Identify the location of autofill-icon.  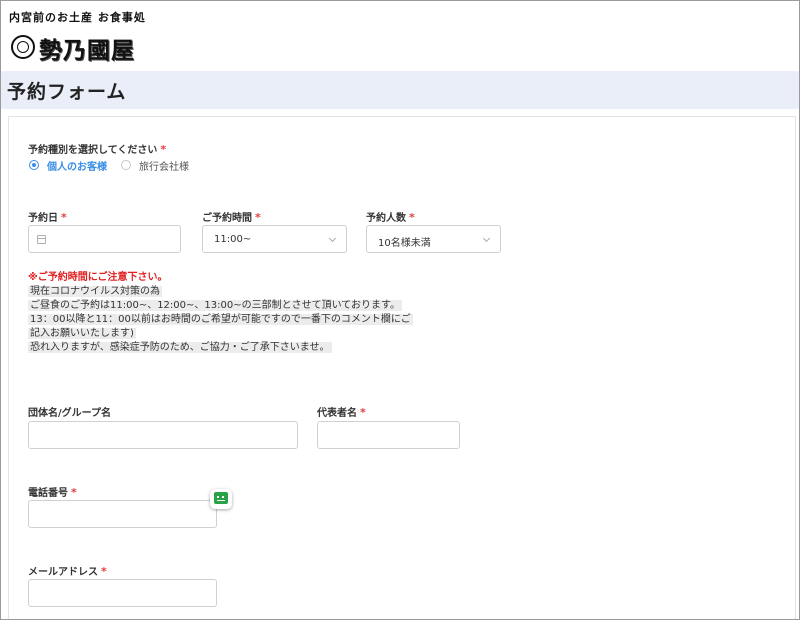
(221, 499).